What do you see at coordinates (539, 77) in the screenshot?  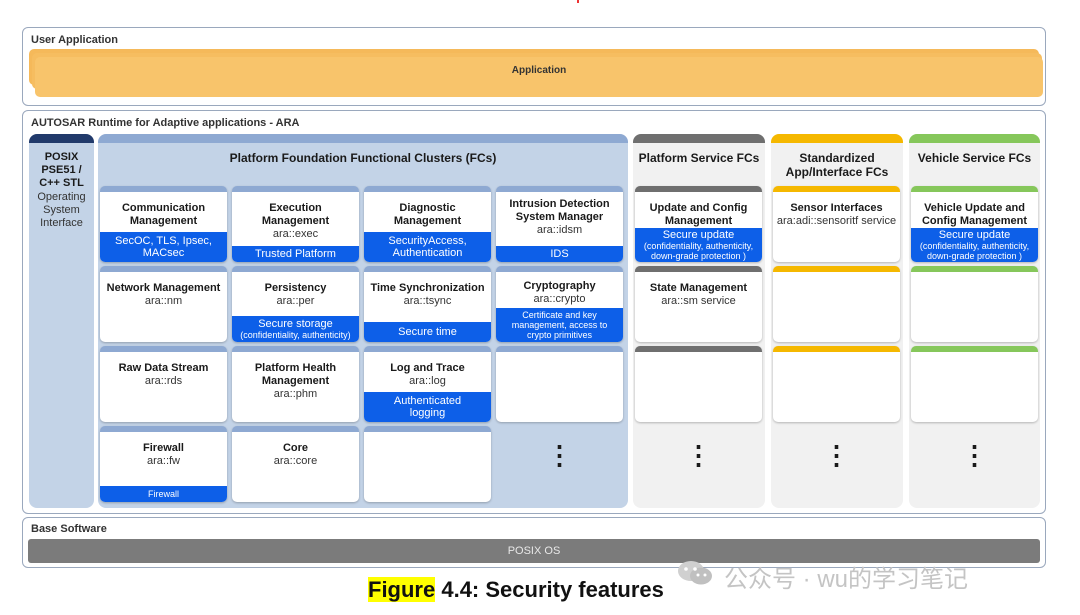 I see `application-box: Application` at bounding box center [539, 77].